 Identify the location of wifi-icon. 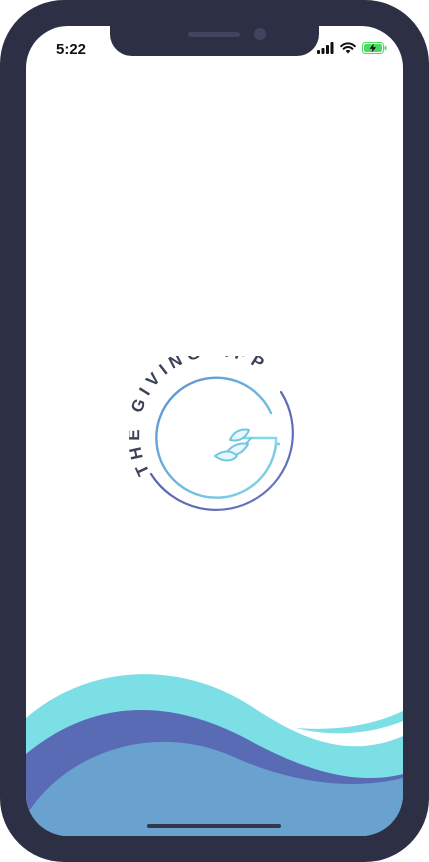
(348, 48).